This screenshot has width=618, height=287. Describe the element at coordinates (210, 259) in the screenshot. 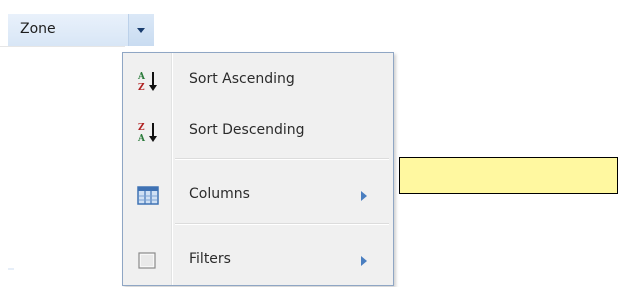

I see `menu-item-label: Filters` at that location.